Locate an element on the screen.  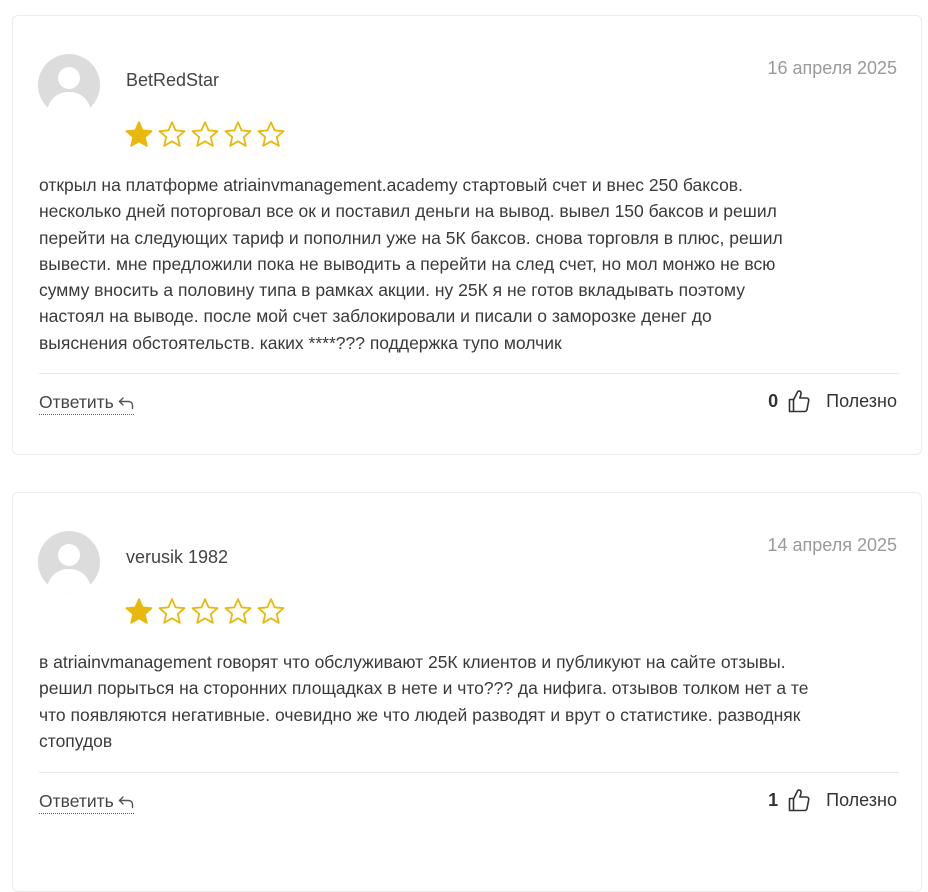
helpful-block: 0 Полезно is located at coordinates (832, 401).